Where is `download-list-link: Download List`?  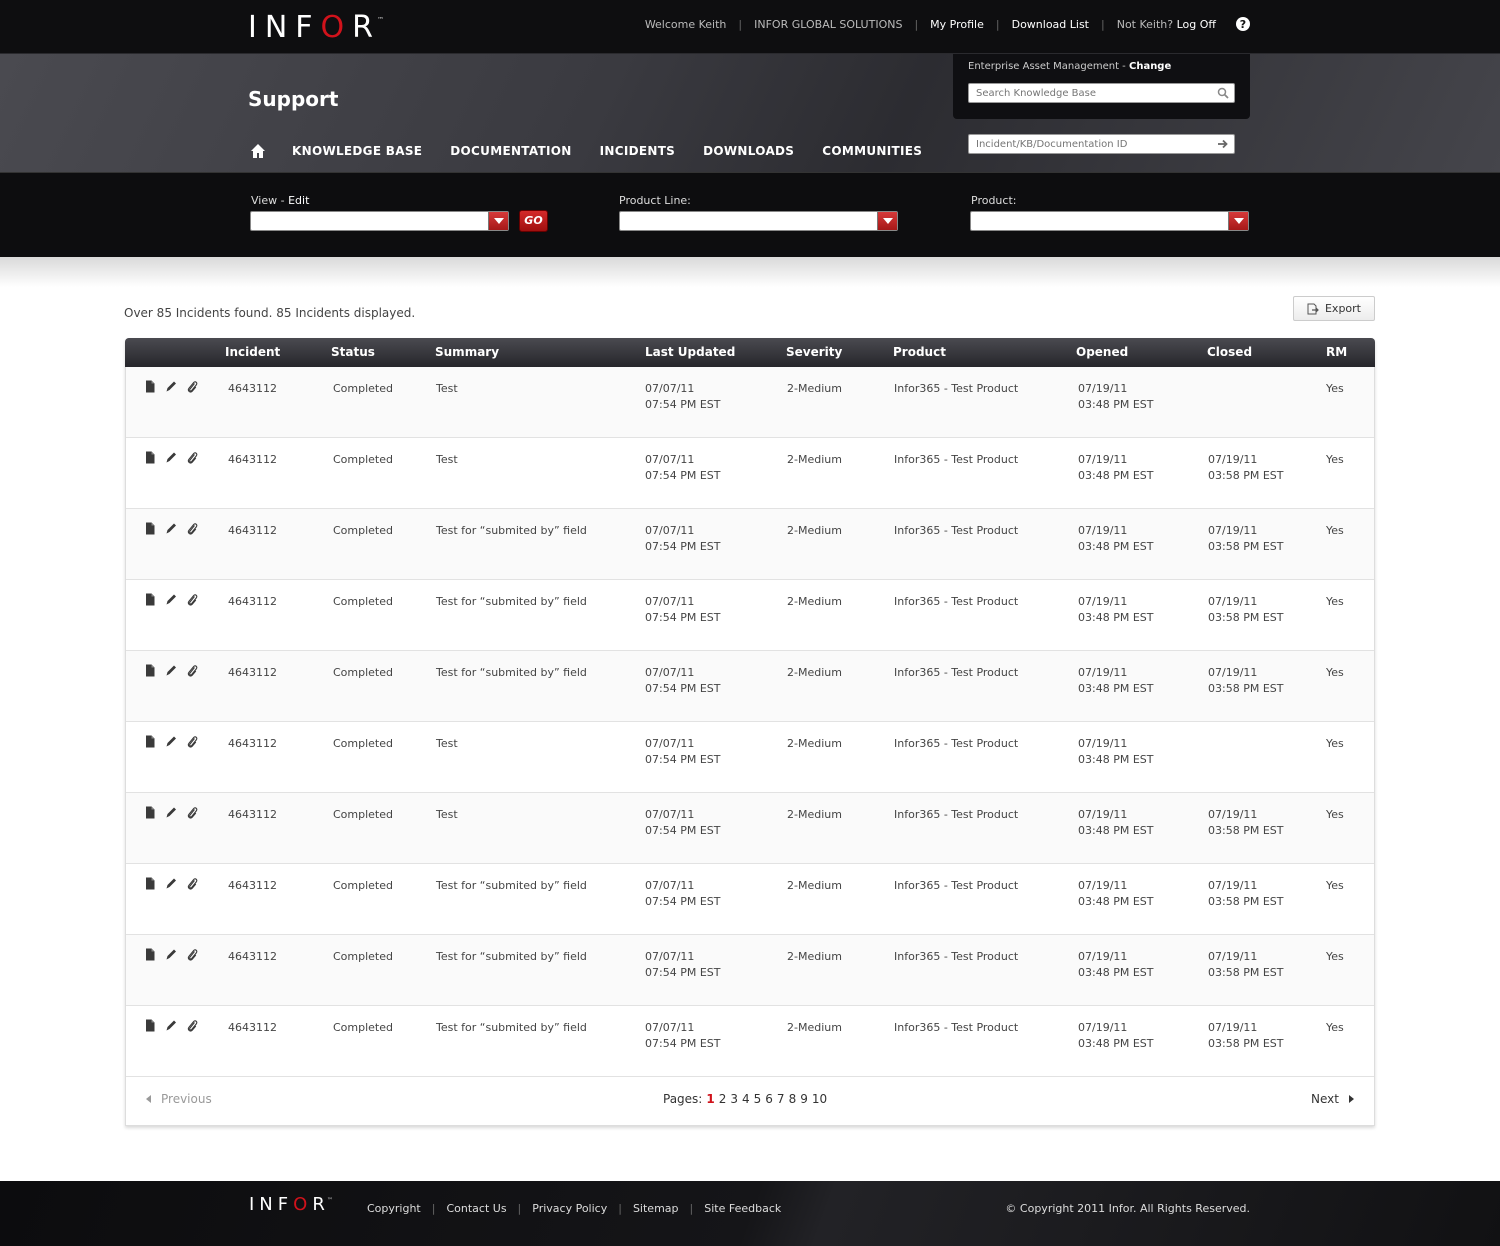 download-list-link: Download List is located at coordinates (1050, 24).